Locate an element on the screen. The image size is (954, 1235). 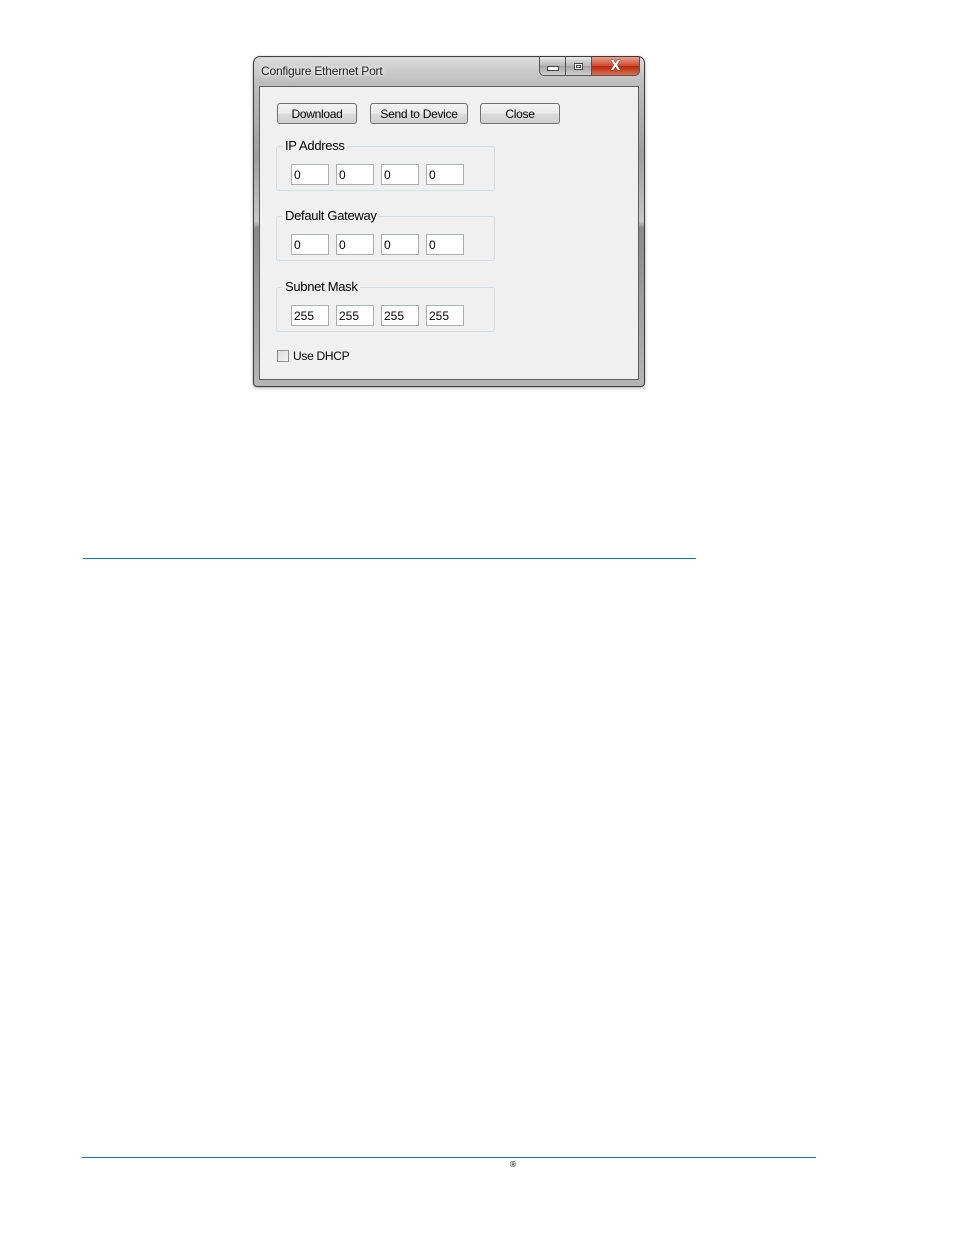
minimize-button is located at coordinates (552, 66).